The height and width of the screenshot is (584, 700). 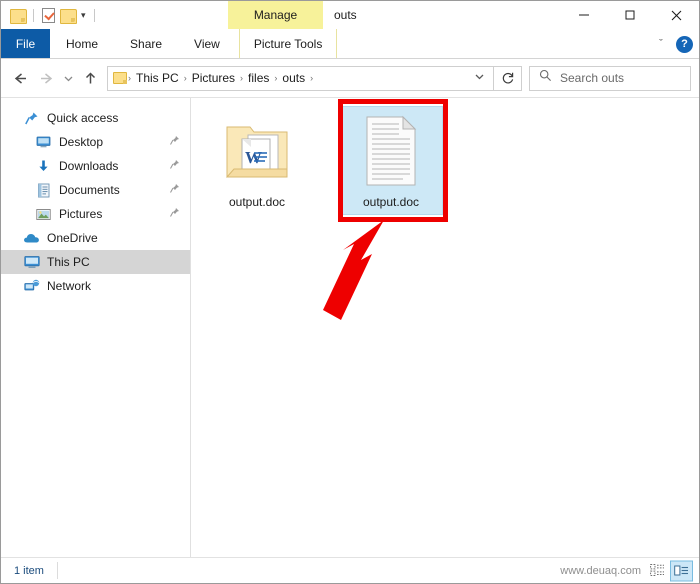 What do you see at coordinates (545, 78) in the screenshot?
I see `search-icon` at bounding box center [545, 78].